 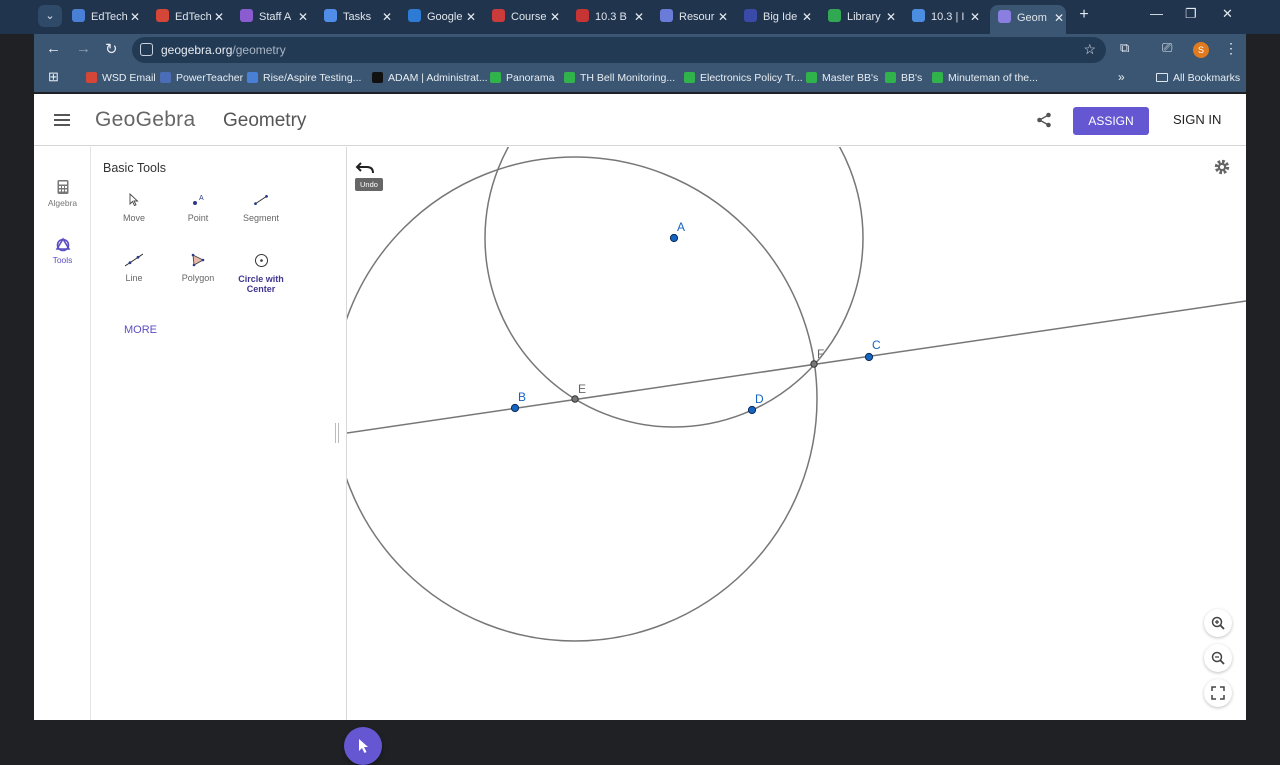 What do you see at coordinates (691, 17) in the screenshot?
I see `browser-tab: Resour ✕` at bounding box center [691, 17].